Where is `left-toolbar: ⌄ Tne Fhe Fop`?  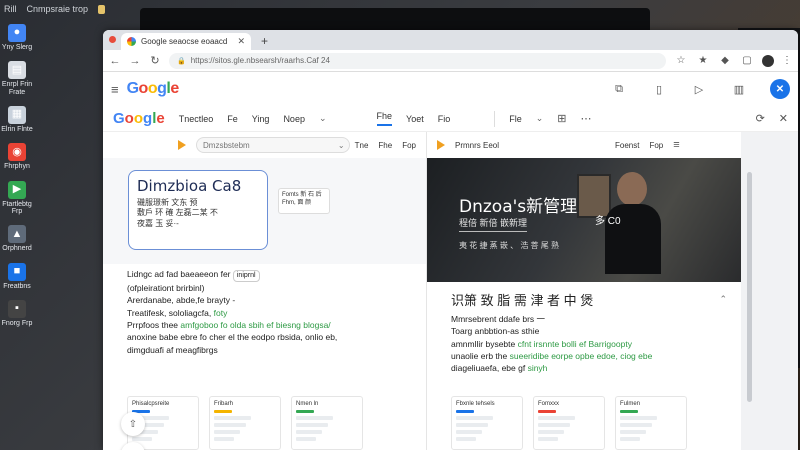
left-toolbar: ⌄ Tne Fhe Fop is located at coordinates (264, 145).